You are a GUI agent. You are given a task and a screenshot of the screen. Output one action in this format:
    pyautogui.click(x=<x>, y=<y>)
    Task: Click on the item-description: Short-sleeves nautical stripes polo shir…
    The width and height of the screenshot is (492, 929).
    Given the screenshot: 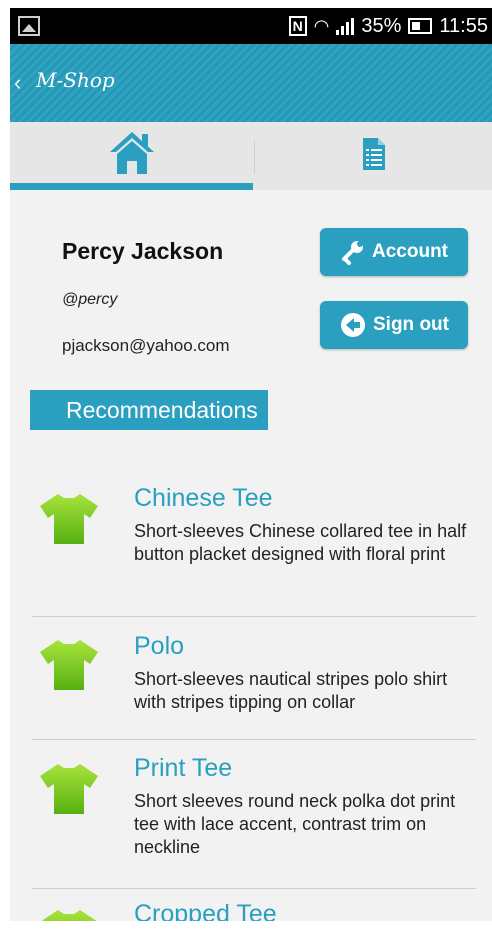 What is the action you would take?
    pyautogui.click(x=291, y=690)
    